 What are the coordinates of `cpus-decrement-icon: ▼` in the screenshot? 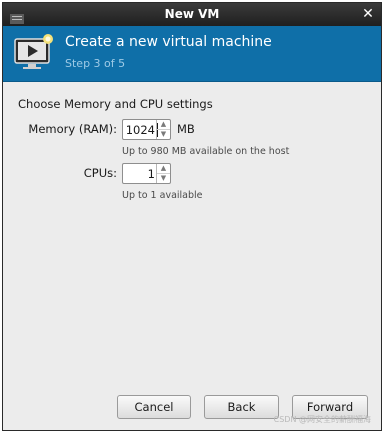 It's located at (163, 178).